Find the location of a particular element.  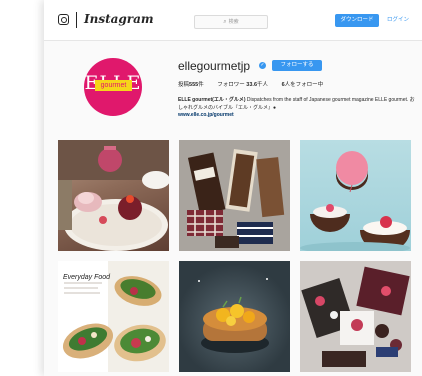

chocolate-bars-photo is located at coordinates (234, 195).